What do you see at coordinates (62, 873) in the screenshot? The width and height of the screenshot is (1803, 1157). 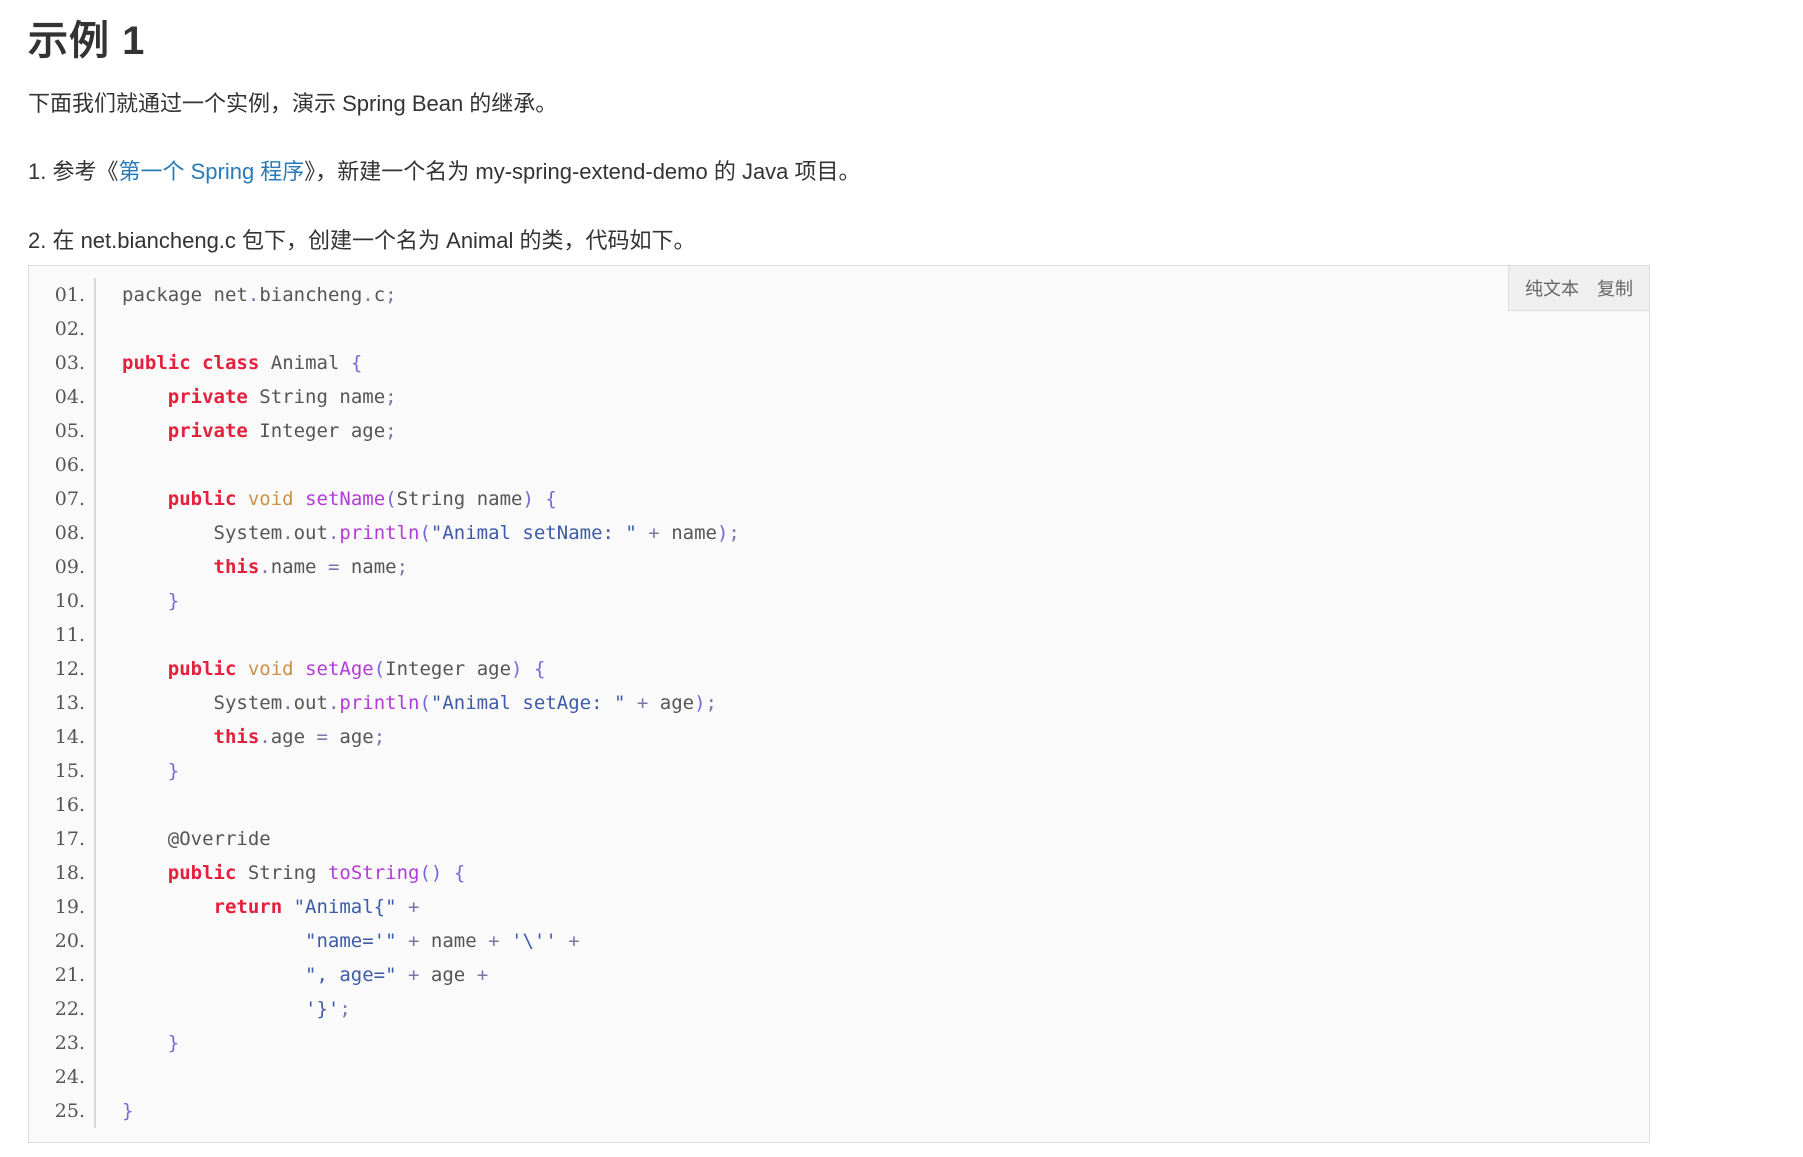 I see `line-number: 18.` at bounding box center [62, 873].